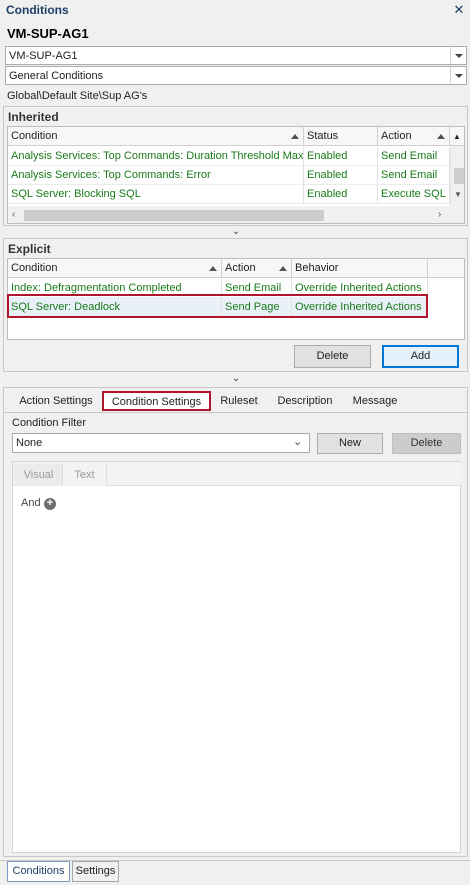 The height and width of the screenshot is (885, 470). What do you see at coordinates (341, 136) in the screenshot?
I see `column-header-status: Status` at bounding box center [341, 136].